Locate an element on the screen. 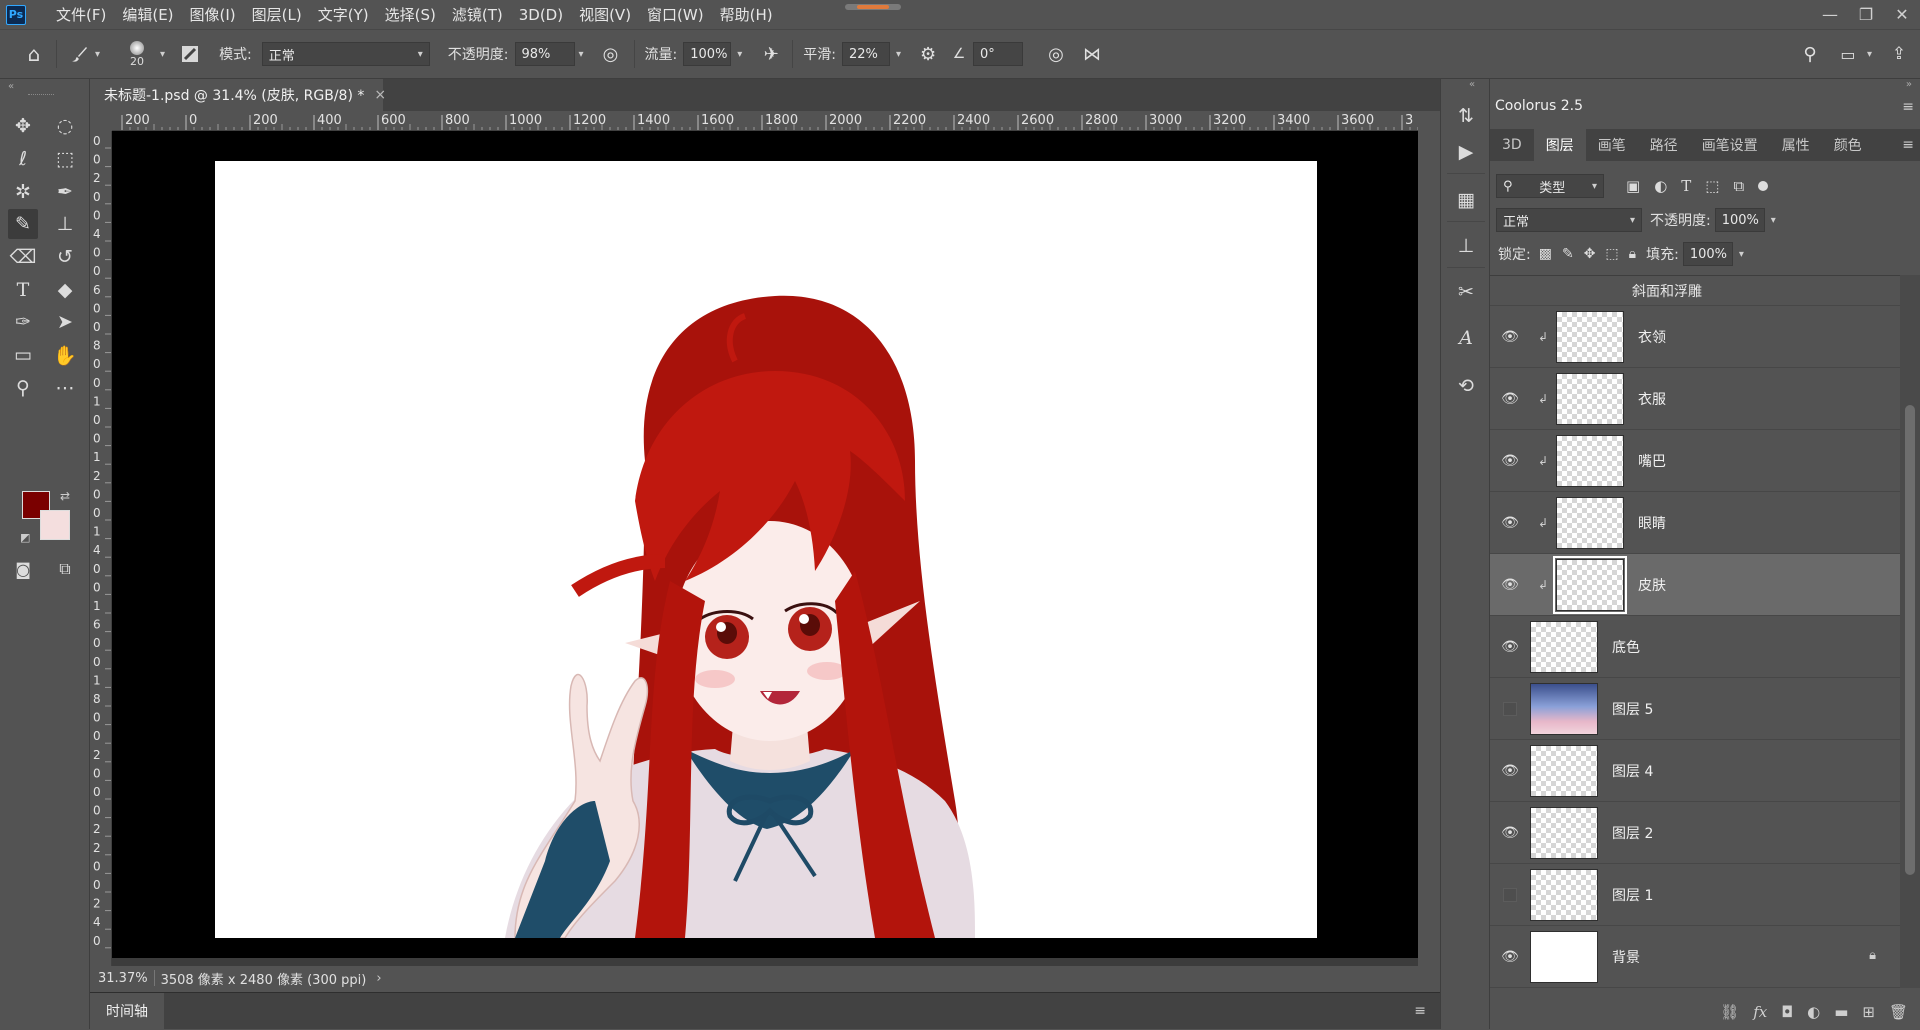 The height and width of the screenshot is (1030, 1920). lock-icon: 🔒︎ is located at coordinates (1872, 955).